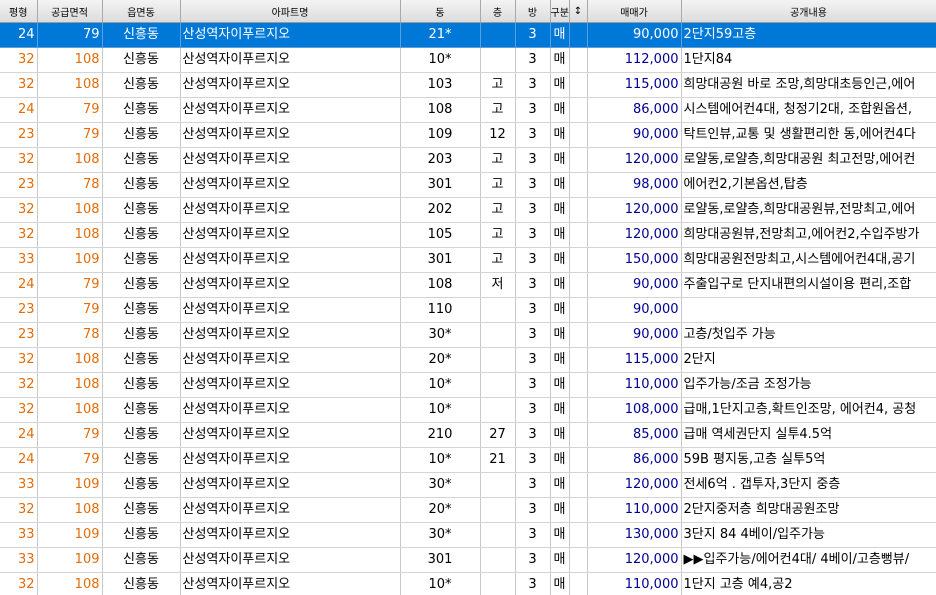 The height and width of the screenshot is (595, 936). Describe the element at coordinates (808, 310) in the screenshot. I see `cell-description` at that location.